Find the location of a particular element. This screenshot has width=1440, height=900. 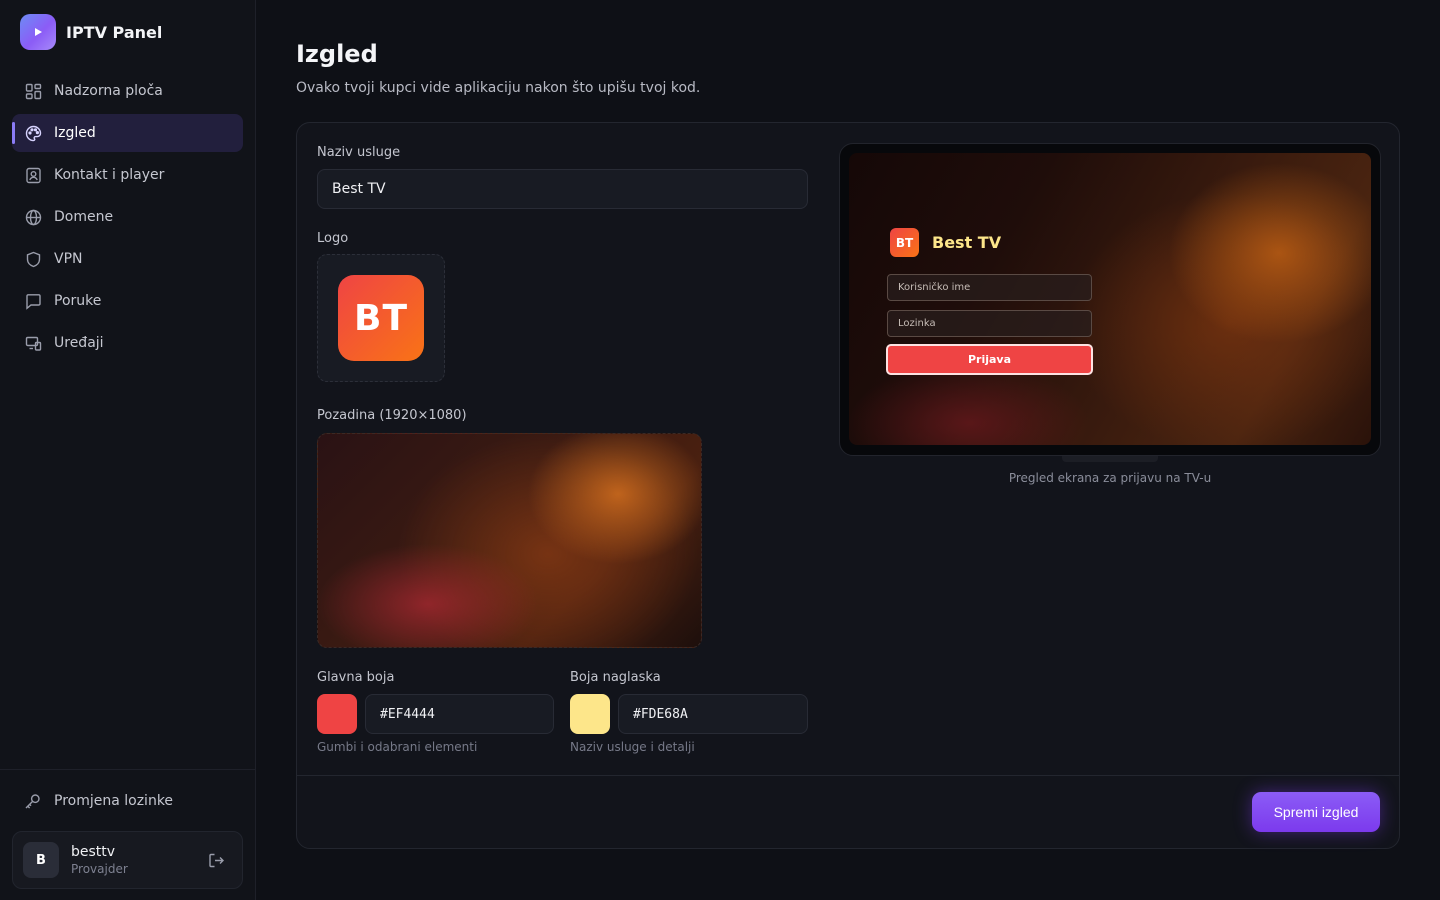

sidebar-item-vpn: VPN is located at coordinates (127, 259).